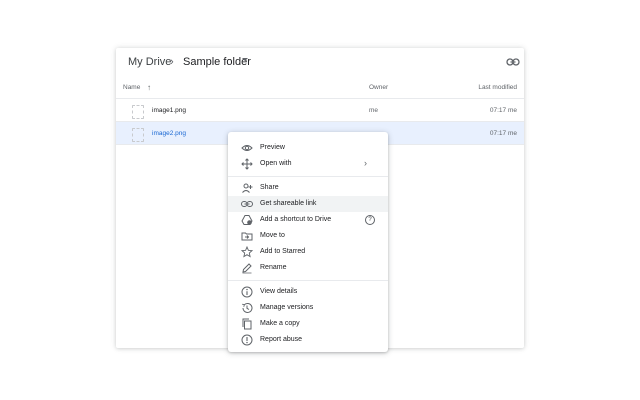  Describe the element at coordinates (308, 292) in the screenshot. I see `menu-item-view-details: View details` at that location.